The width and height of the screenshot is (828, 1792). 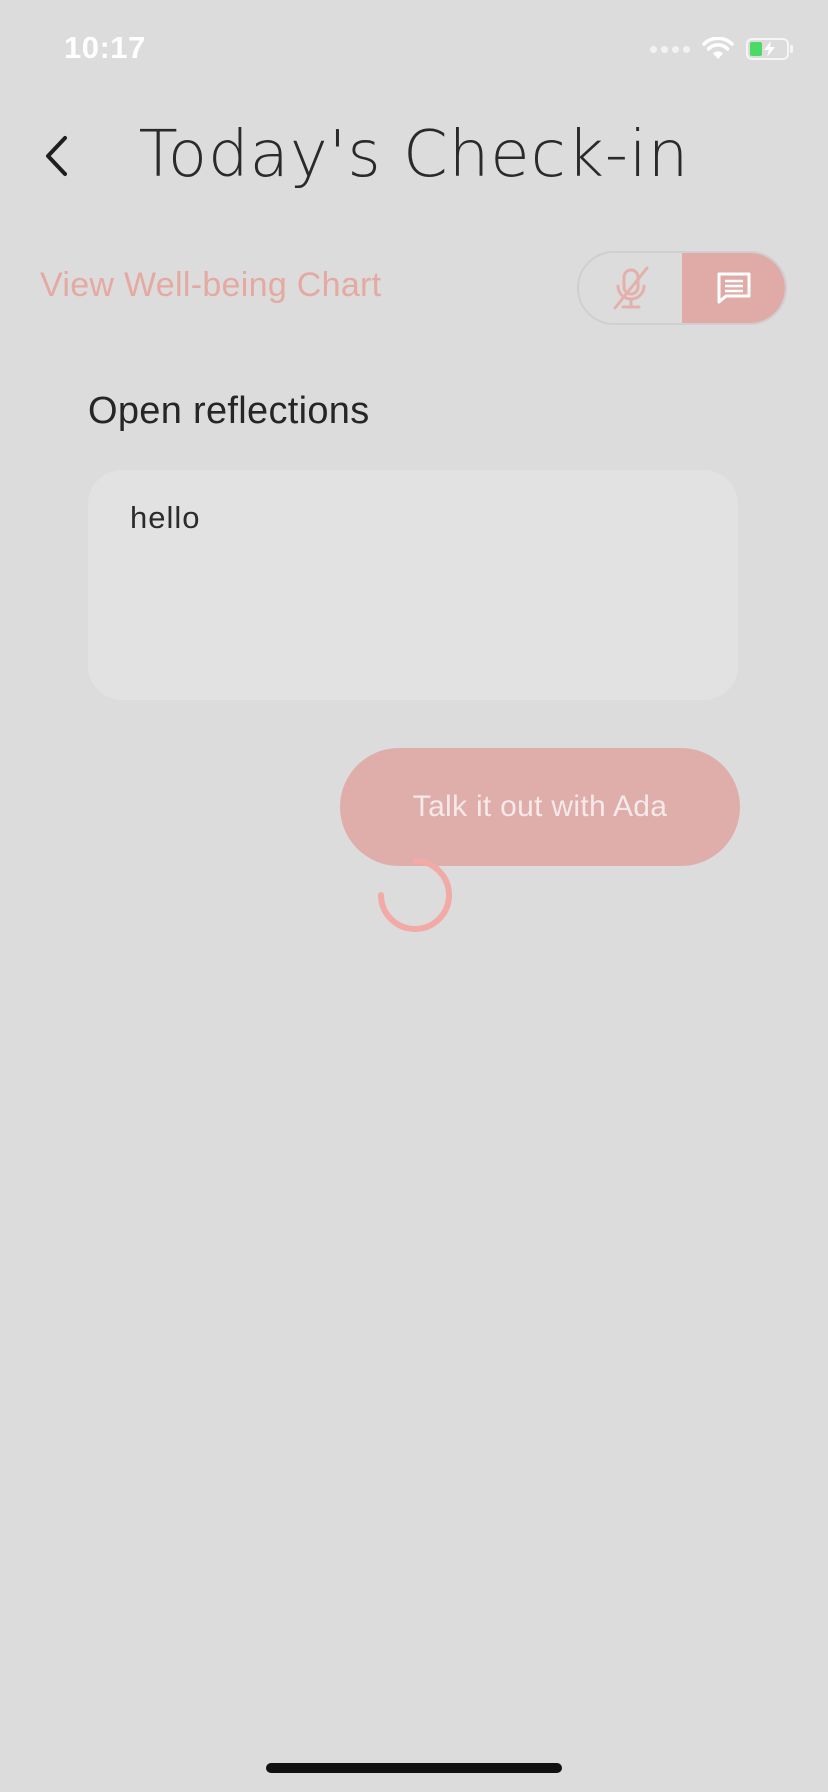 What do you see at coordinates (769, 49) in the screenshot?
I see `battery-charging-icon` at bounding box center [769, 49].